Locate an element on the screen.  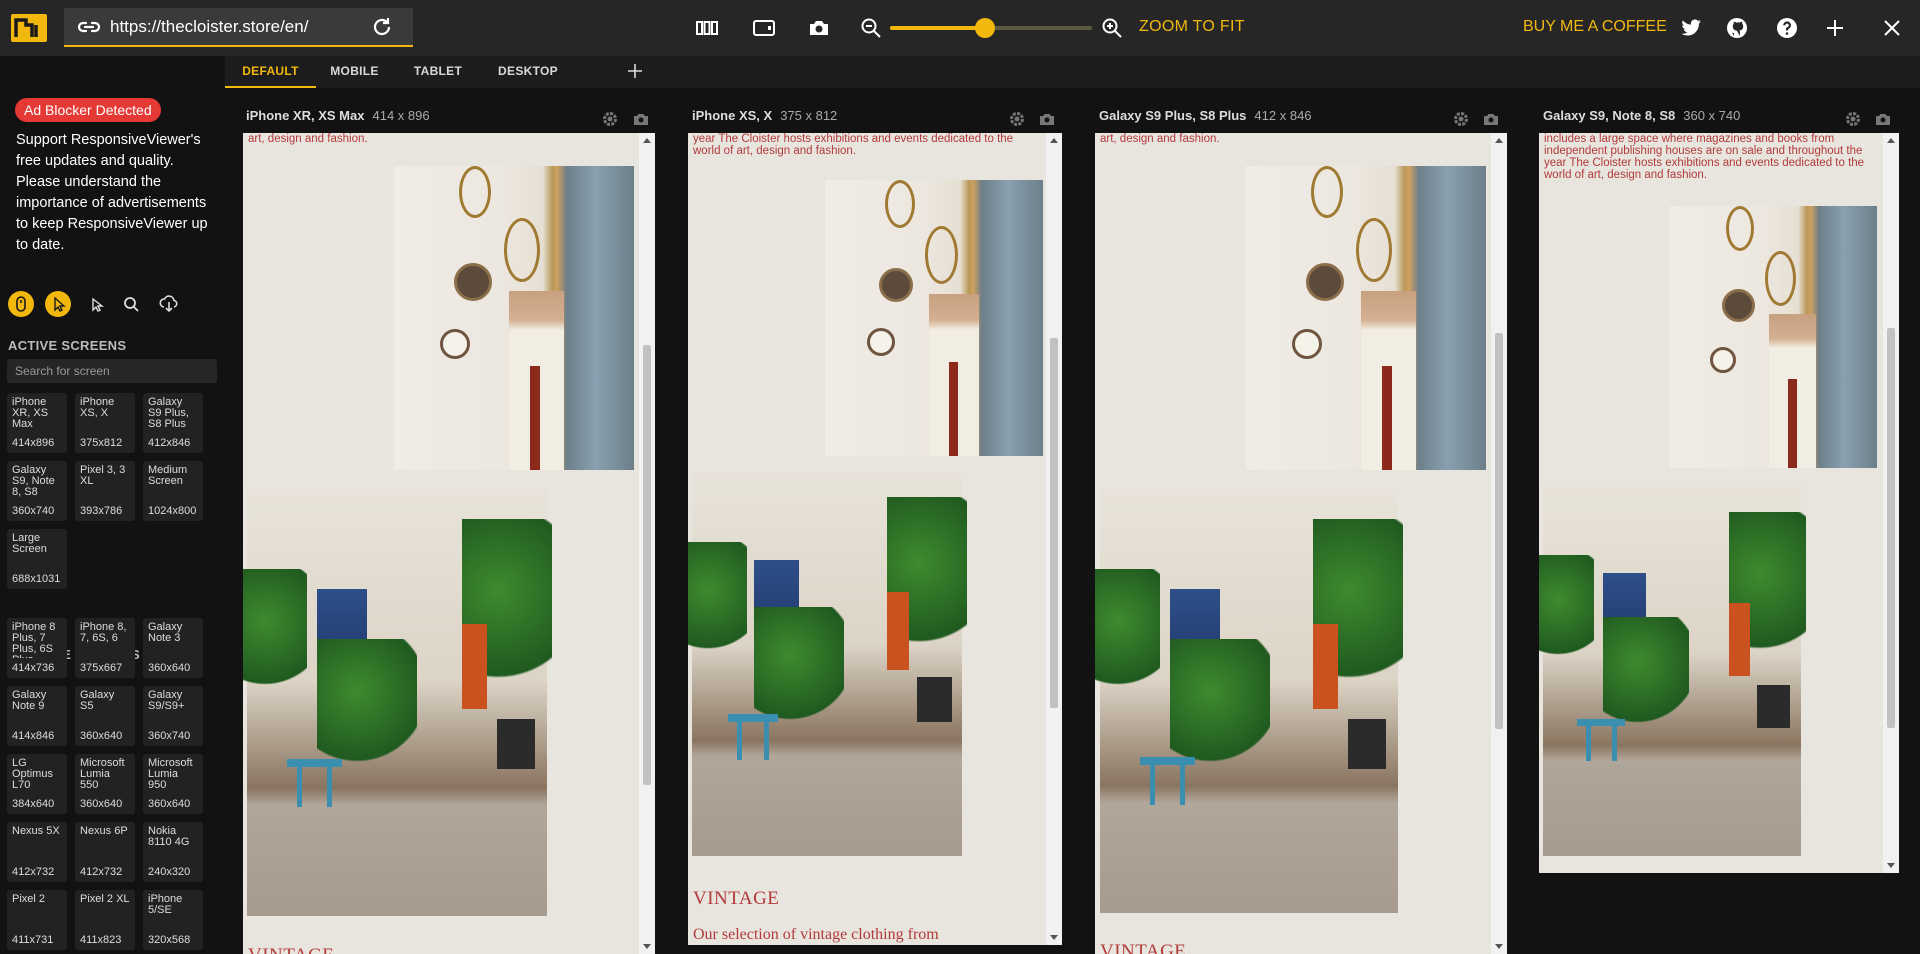
screen-card-name: Microsoft Lumia 950 is located at coordinates (170, 774).